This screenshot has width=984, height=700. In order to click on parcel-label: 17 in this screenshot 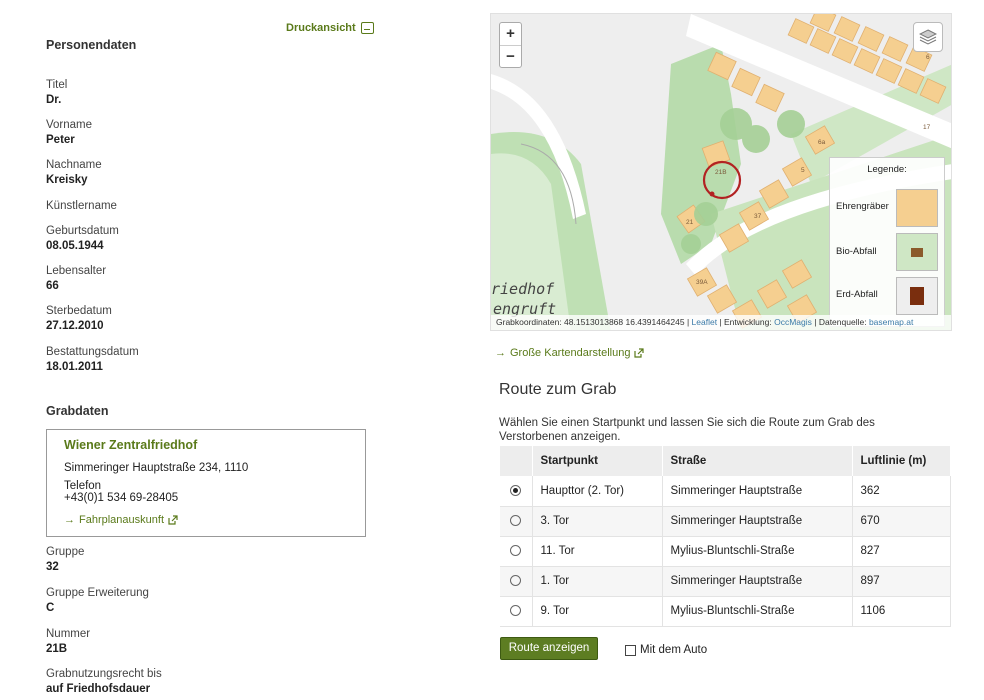, I will do `click(927, 127)`.